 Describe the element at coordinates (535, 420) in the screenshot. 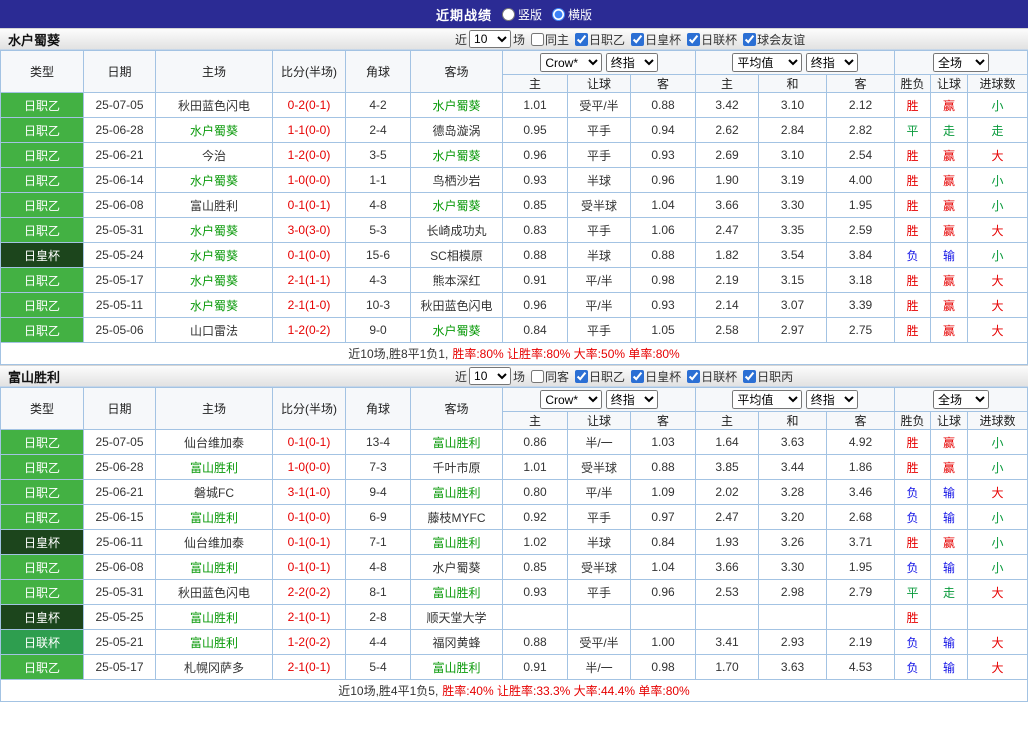

I see `col-odds-home: 主` at that location.